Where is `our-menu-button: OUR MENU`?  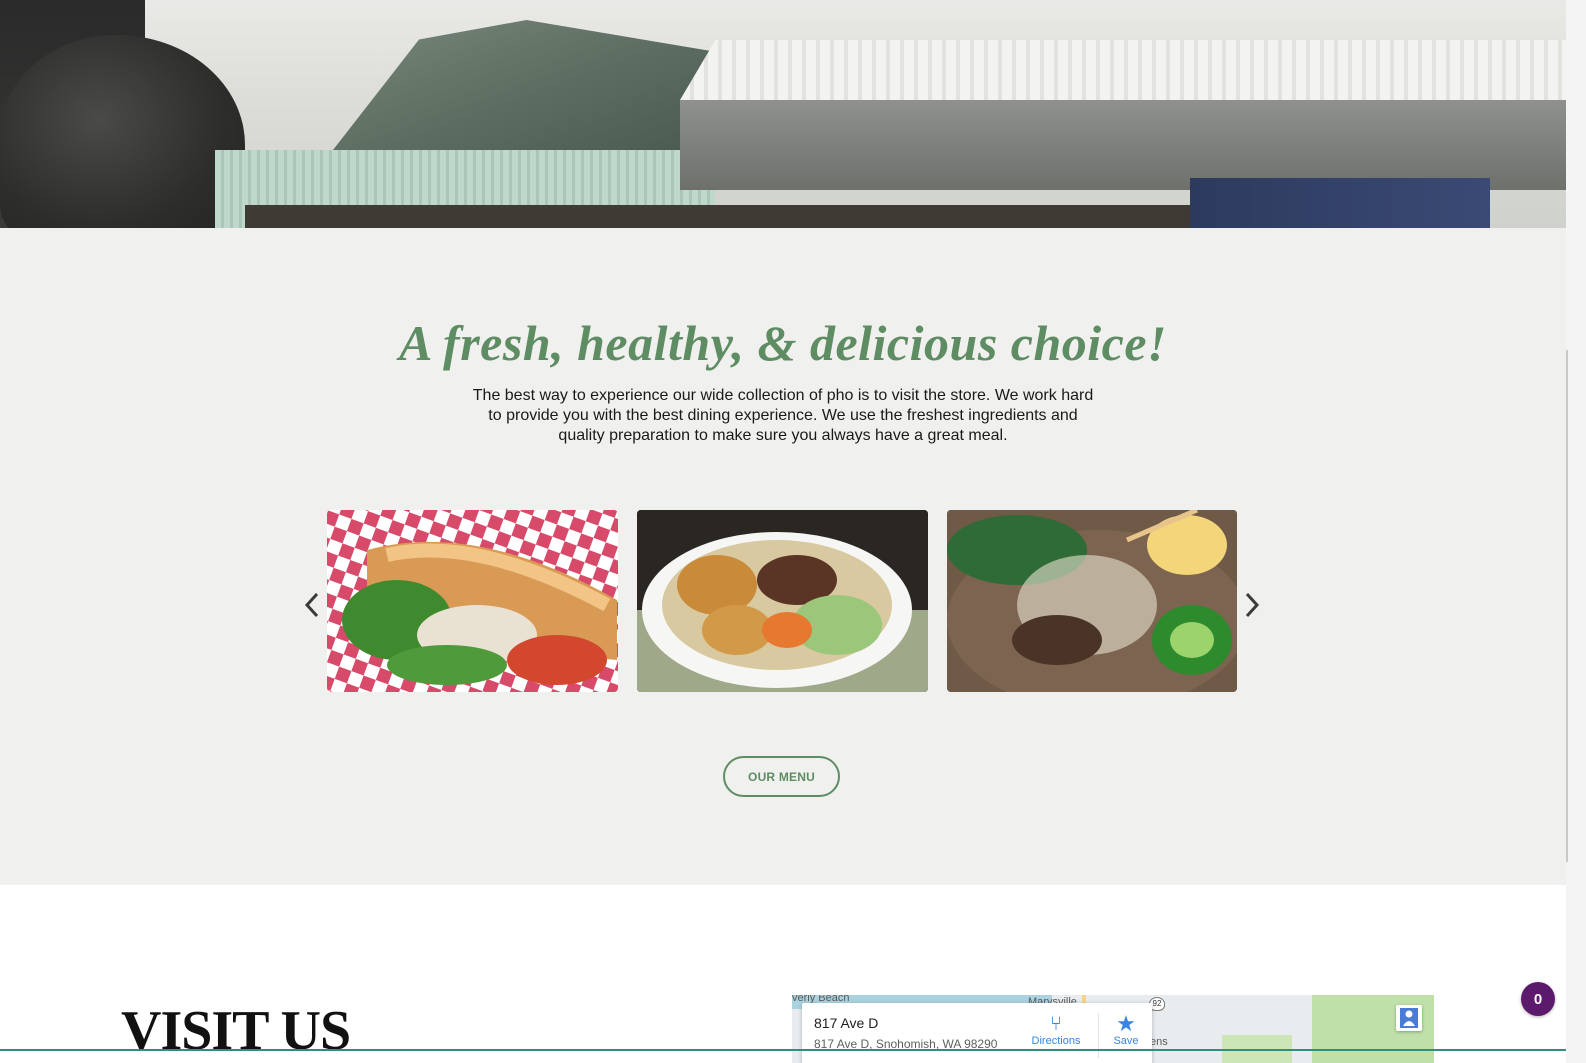 our-menu-button: OUR MENU is located at coordinates (781, 776).